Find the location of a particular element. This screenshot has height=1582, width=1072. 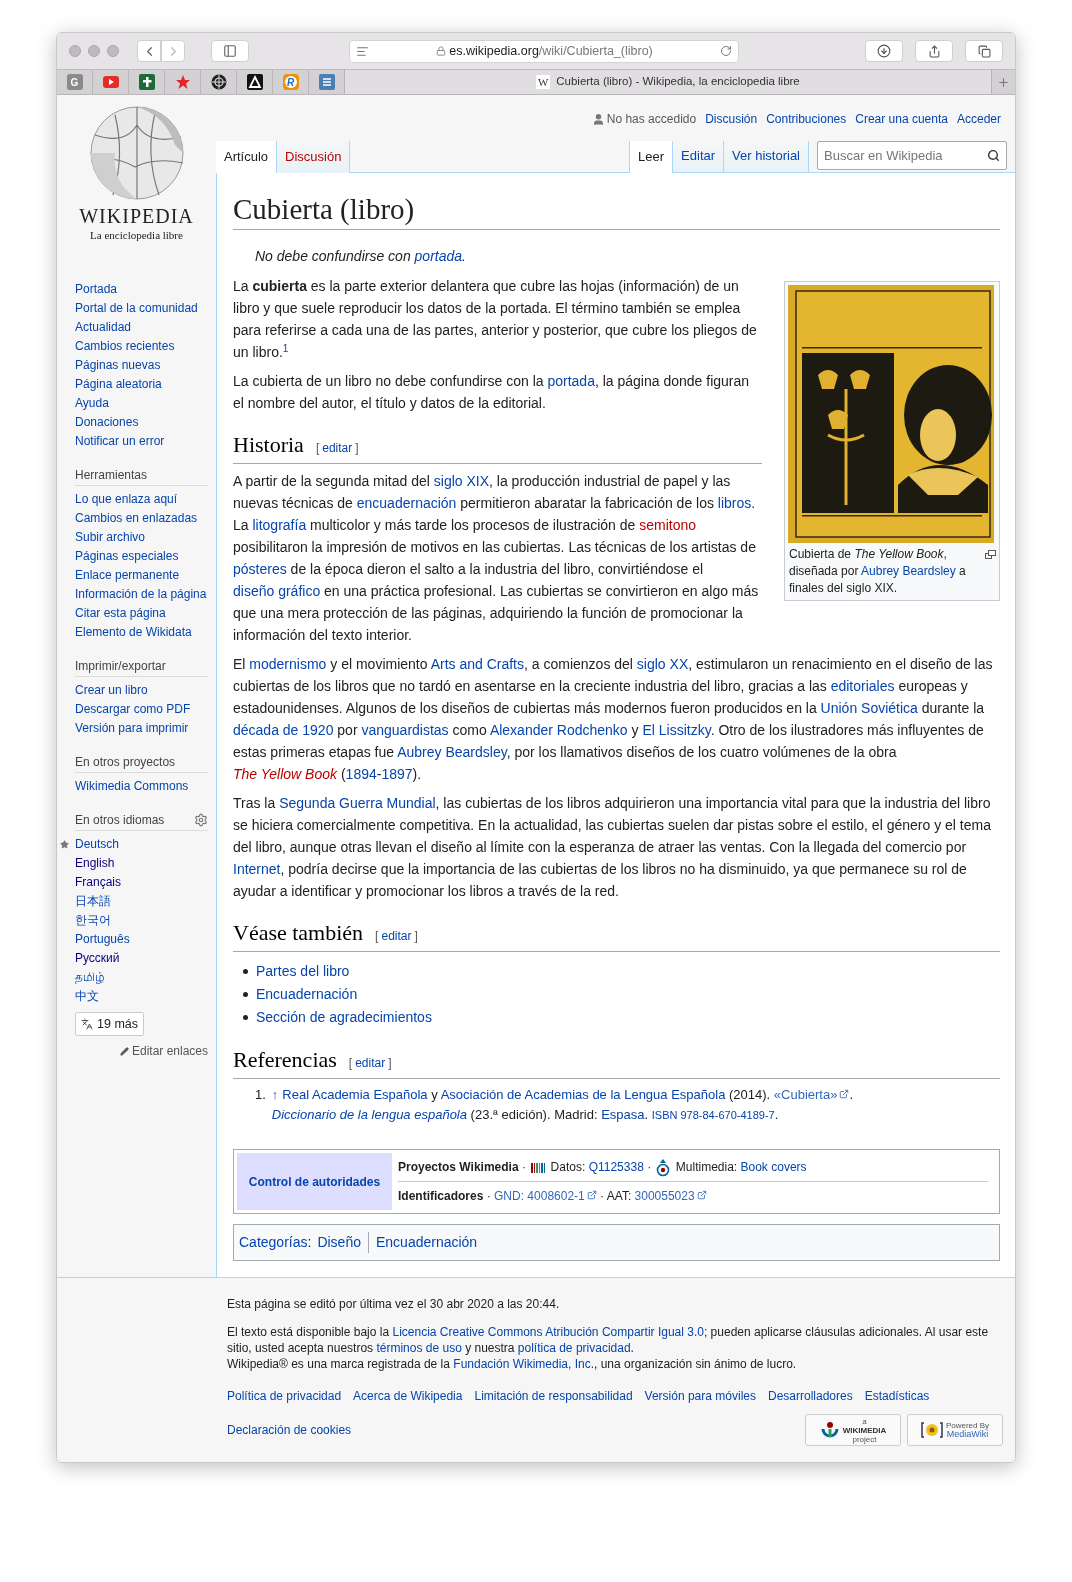

language-link: Deutsch is located at coordinates (141, 844).